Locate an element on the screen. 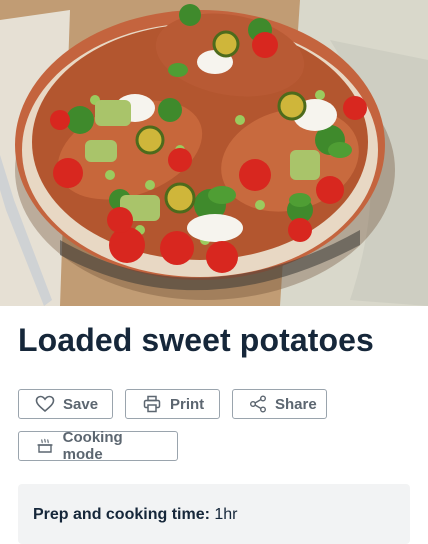  share-icon is located at coordinates (258, 404).